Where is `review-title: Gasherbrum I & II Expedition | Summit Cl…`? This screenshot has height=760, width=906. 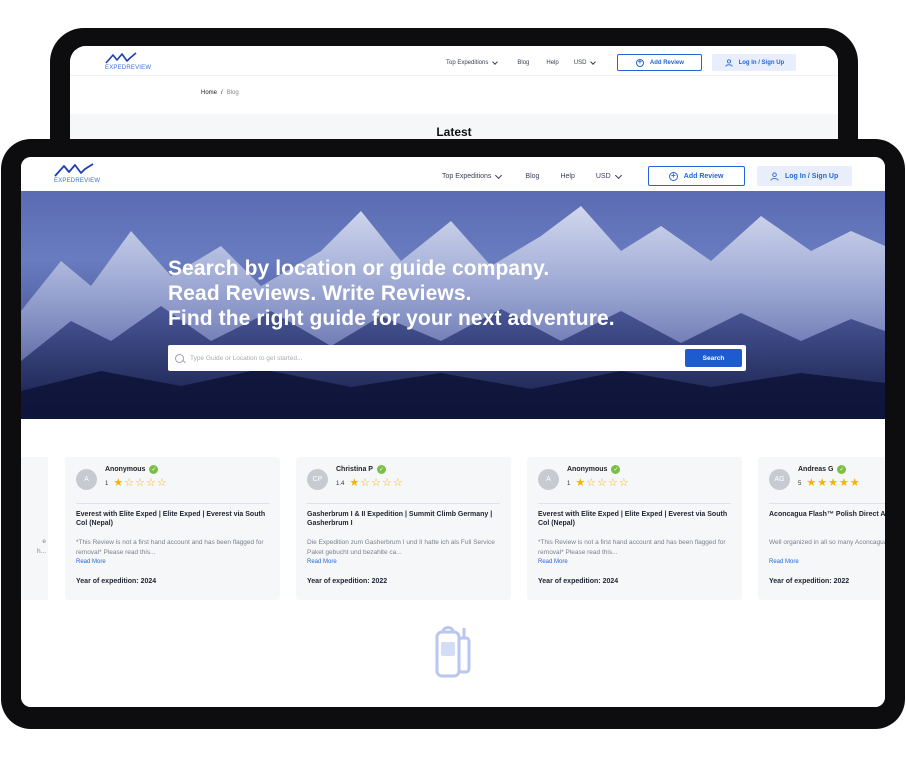 review-title: Gasherbrum I & II Expedition | Summit Cl… is located at coordinates (405, 519).